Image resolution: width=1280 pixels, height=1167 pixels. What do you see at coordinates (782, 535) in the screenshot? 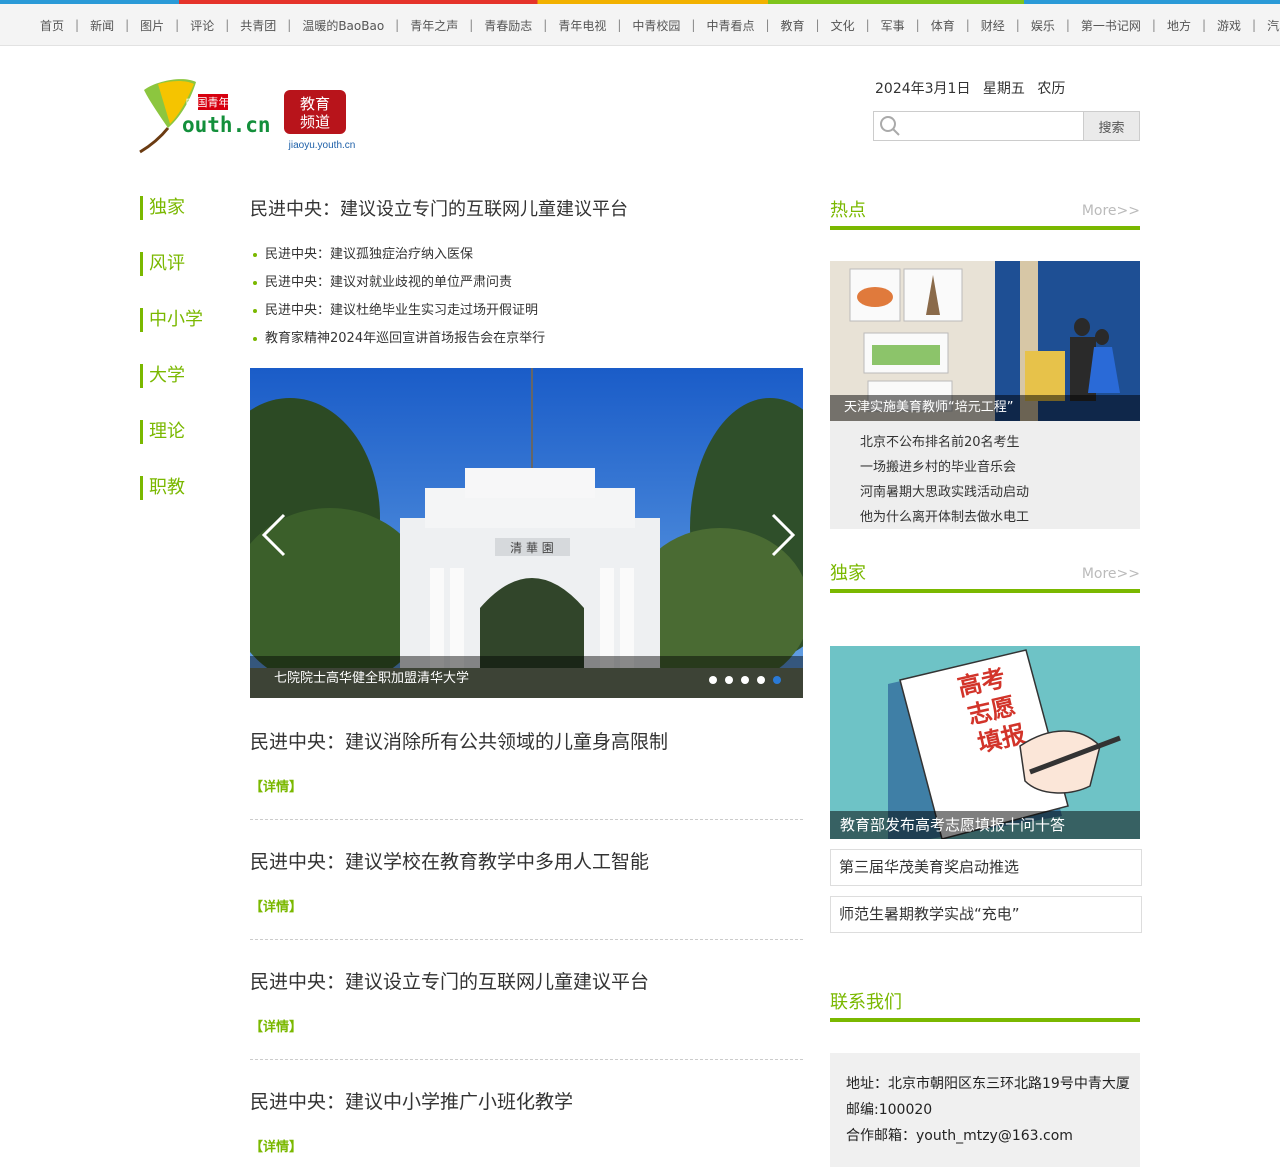
I see `slider-next-arrow-icon` at bounding box center [782, 535].